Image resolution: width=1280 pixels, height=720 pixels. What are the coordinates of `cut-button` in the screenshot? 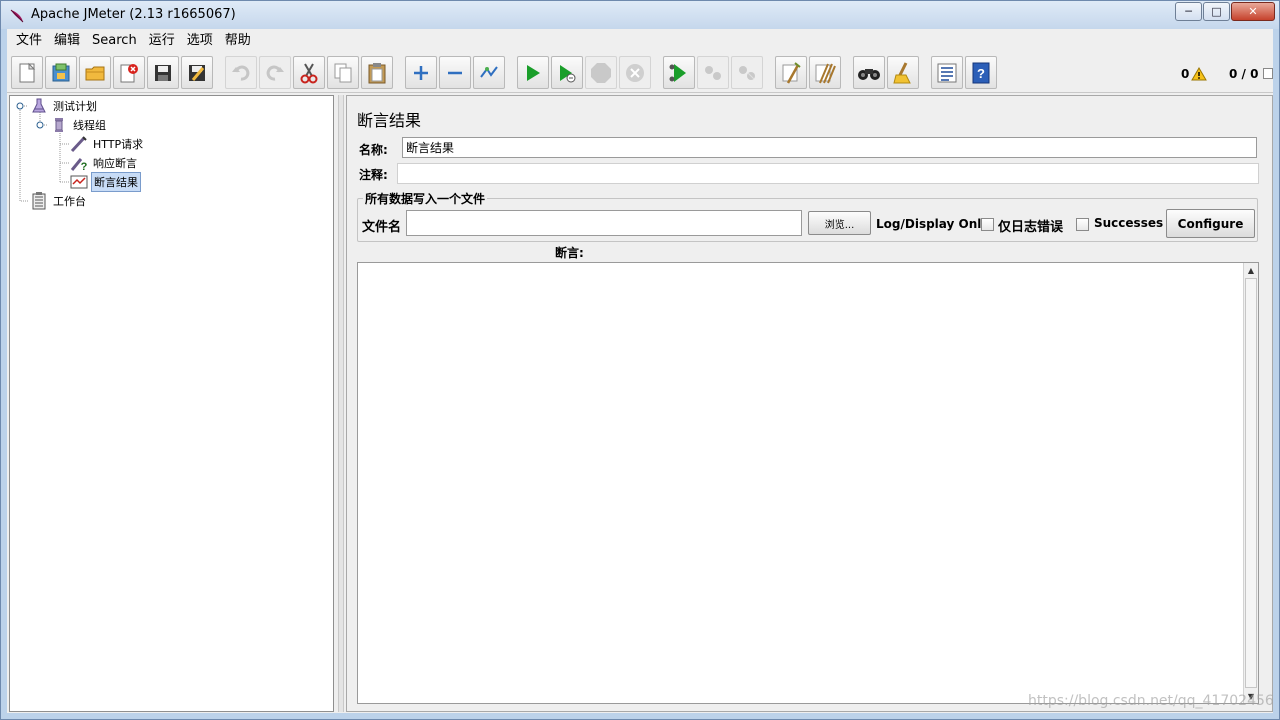 It's located at (309, 72).